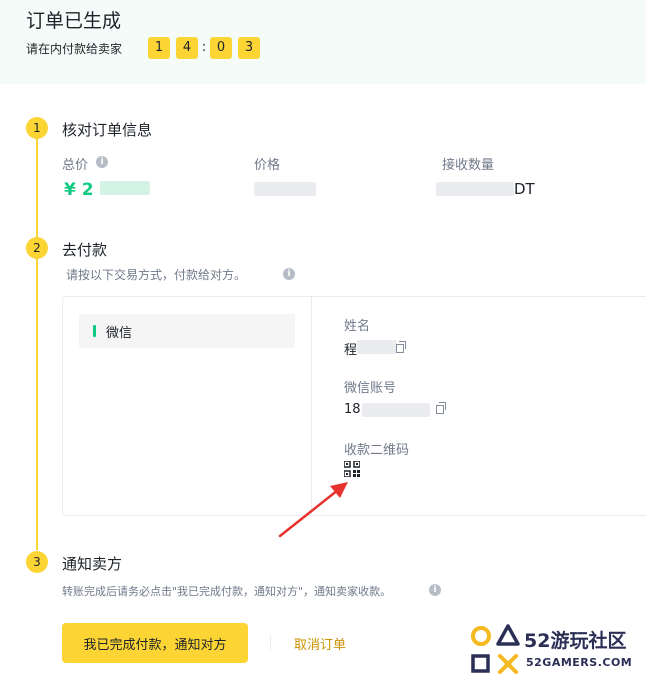 This screenshot has width=646, height=683. Describe the element at coordinates (313, 510) in the screenshot. I see `red-arrow-annotation` at that location.